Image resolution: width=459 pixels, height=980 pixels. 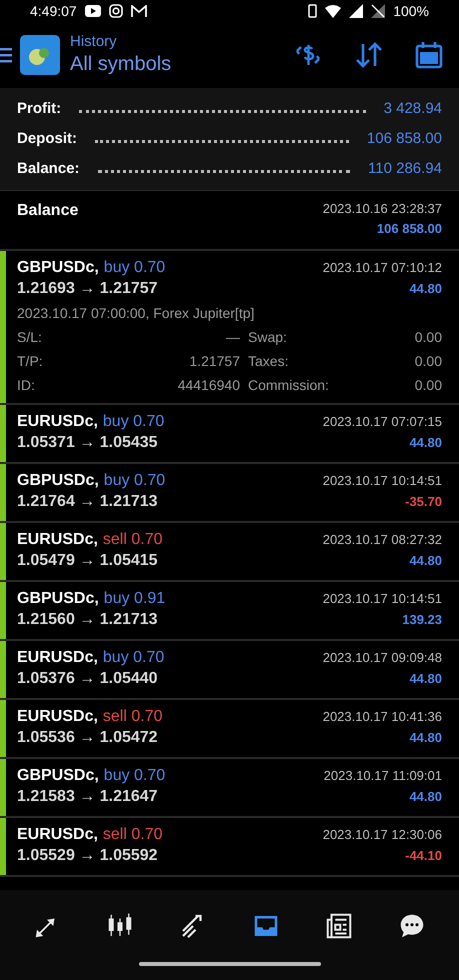 I want to click on balance-label: Balance, so click(x=47, y=211).